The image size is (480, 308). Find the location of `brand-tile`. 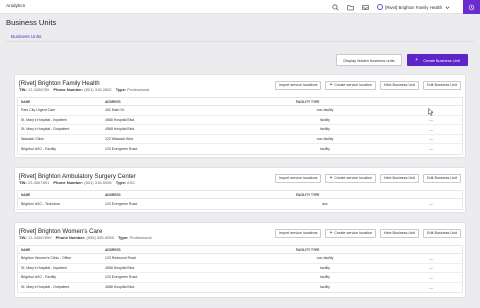

brand-tile is located at coordinates (471, 7).